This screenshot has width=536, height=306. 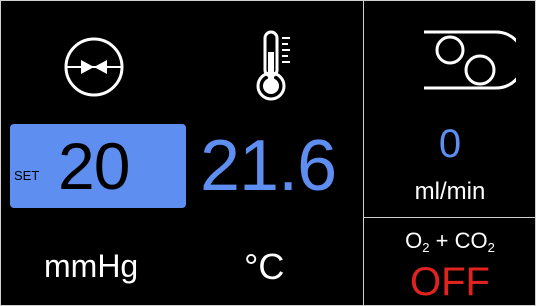 I want to click on gas-label-o: O, so click(x=414, y=240).